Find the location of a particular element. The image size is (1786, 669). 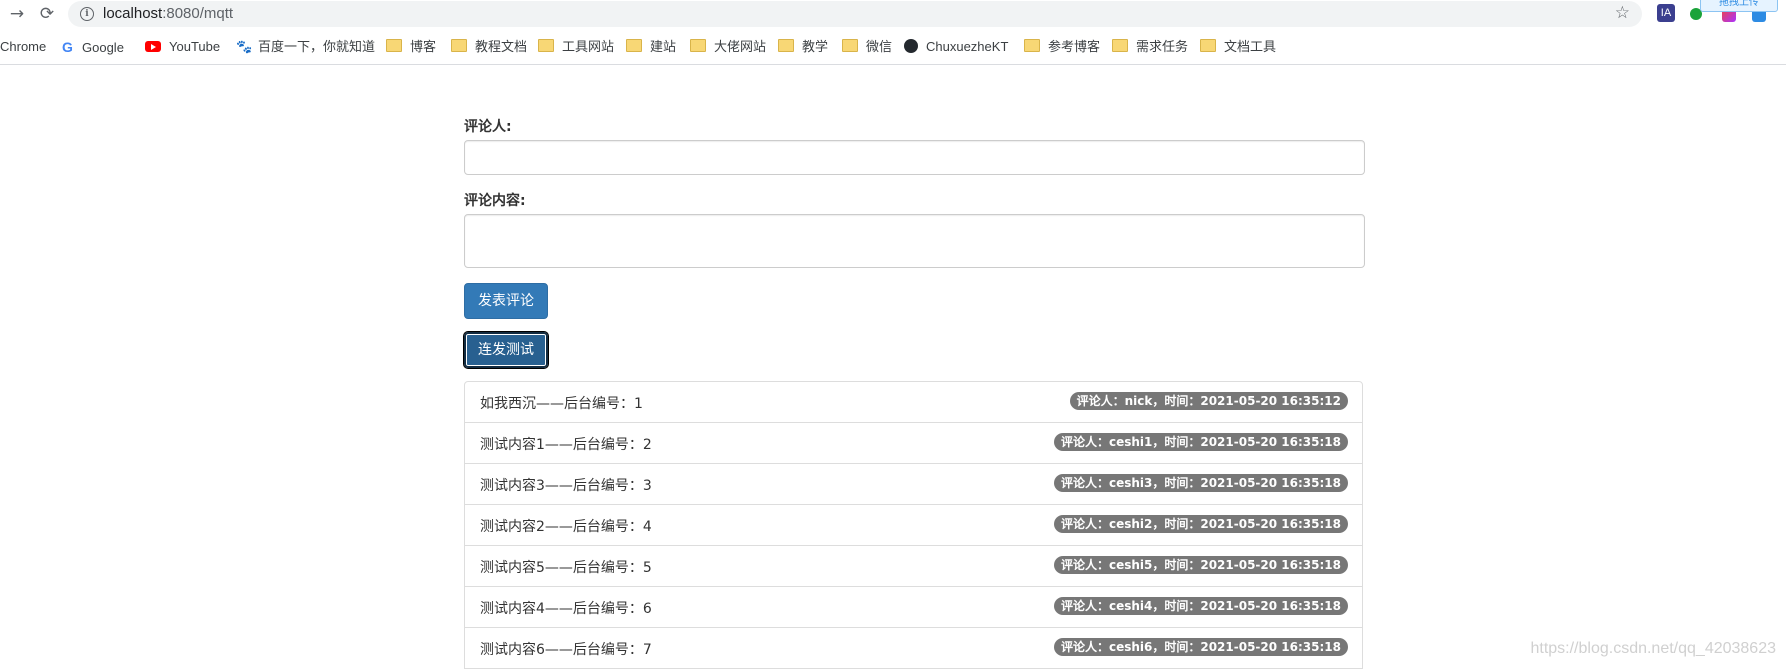

commenter-input is located at coordinates (914, 157).